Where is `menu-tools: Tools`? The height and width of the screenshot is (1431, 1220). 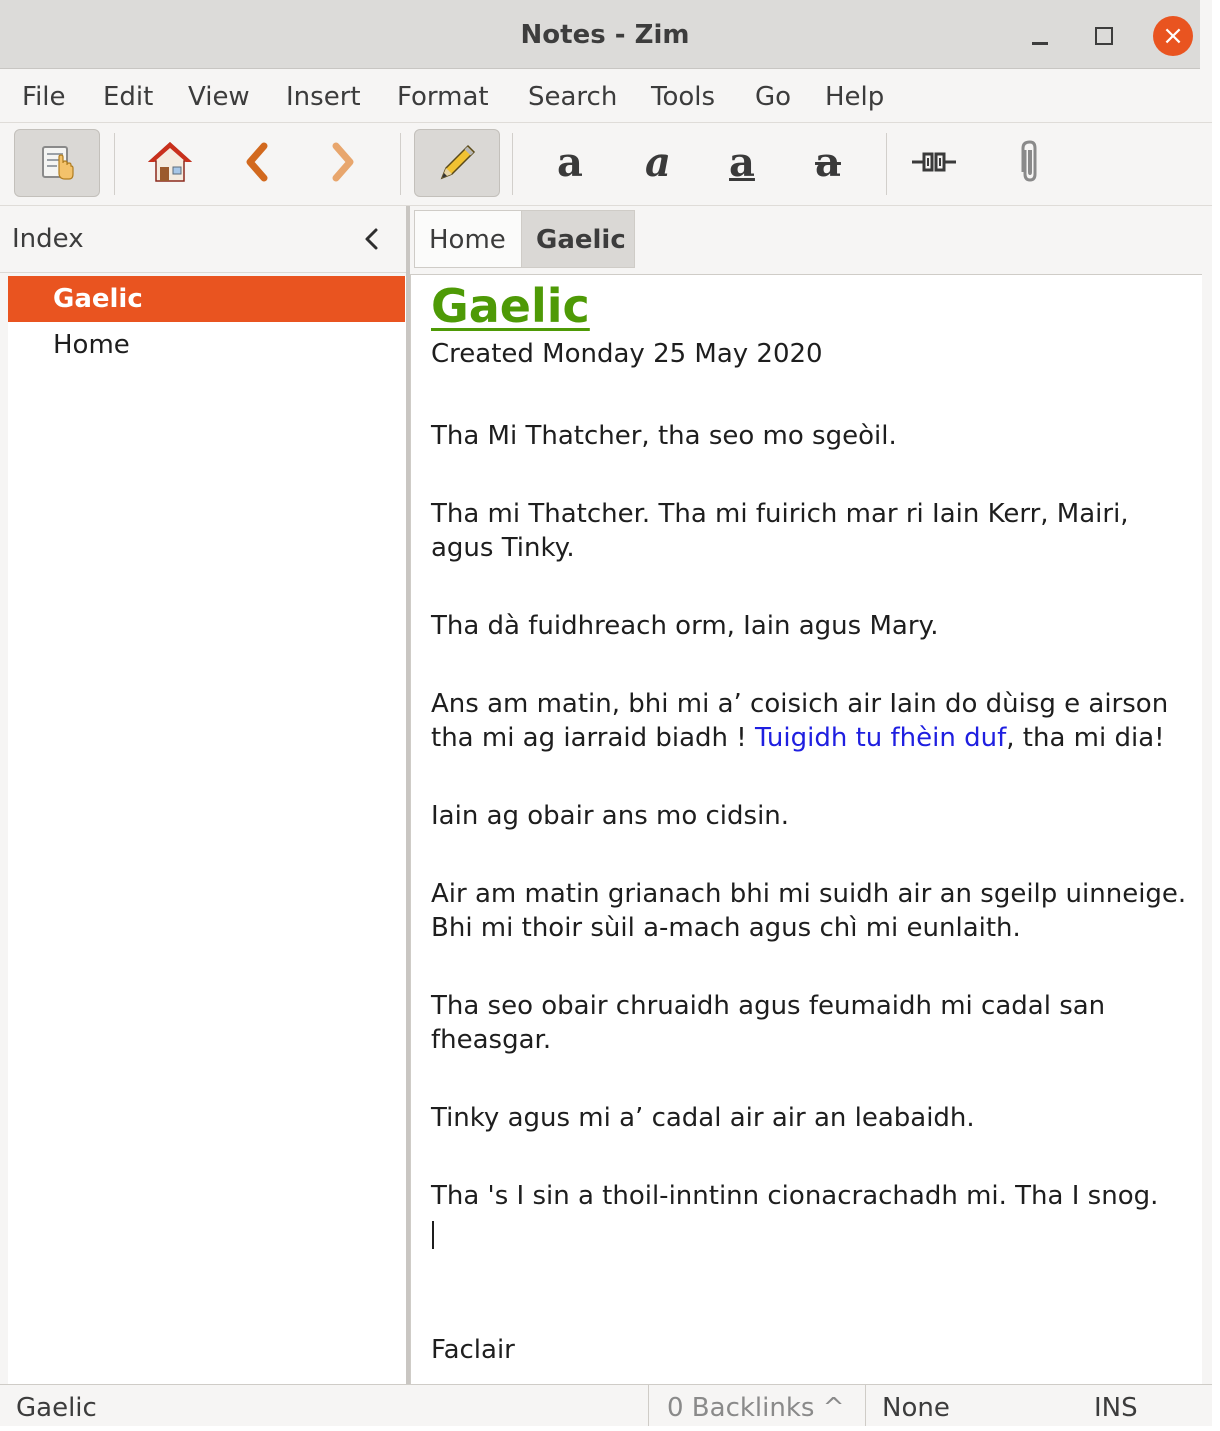
menu-tools: Tools is located at coordinates (683, 96).